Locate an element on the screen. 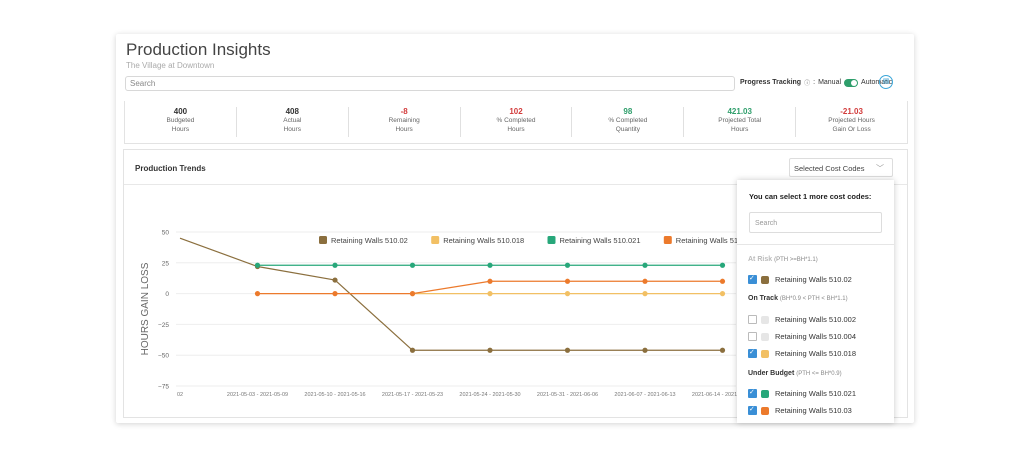 This screenshot has height=457, width=1024. x-tick-label: 2021-05-31 - 2021-06-06 is located at coordinates (567, 395).